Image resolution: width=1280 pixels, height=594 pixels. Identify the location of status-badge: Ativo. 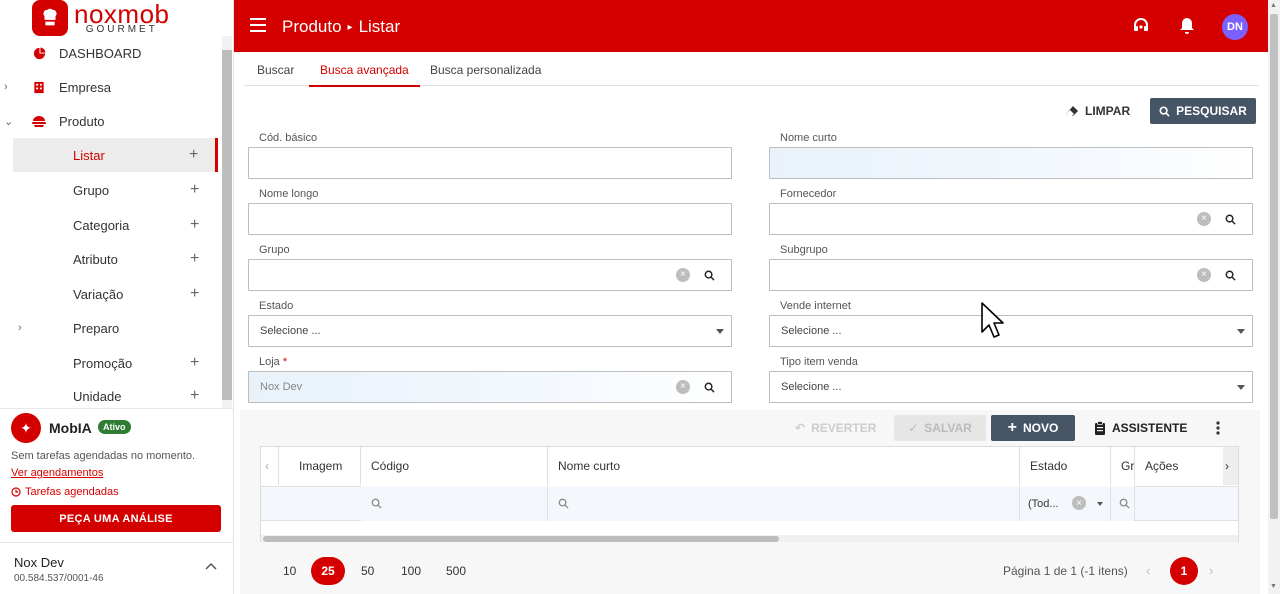
(114, 427).